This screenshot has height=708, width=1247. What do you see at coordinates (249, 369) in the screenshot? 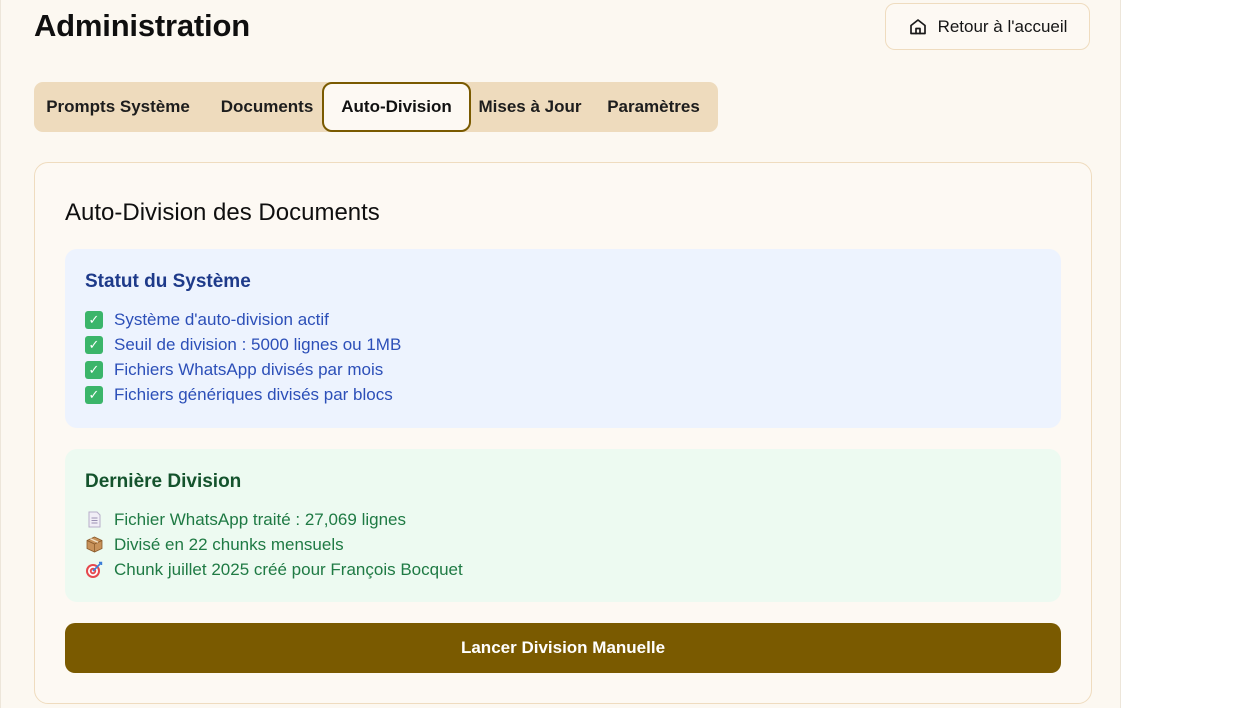
I see `status-item-text: Fichiers WhatsApp divisés par mois` at bounding box center [249, 369].